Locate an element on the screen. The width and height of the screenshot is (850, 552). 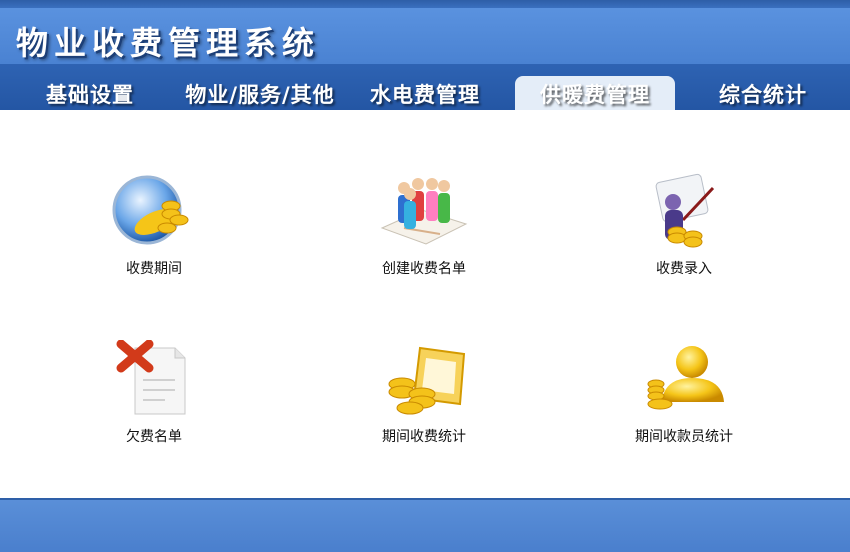
coins-folder-icon is located at coordinates (427, 380).